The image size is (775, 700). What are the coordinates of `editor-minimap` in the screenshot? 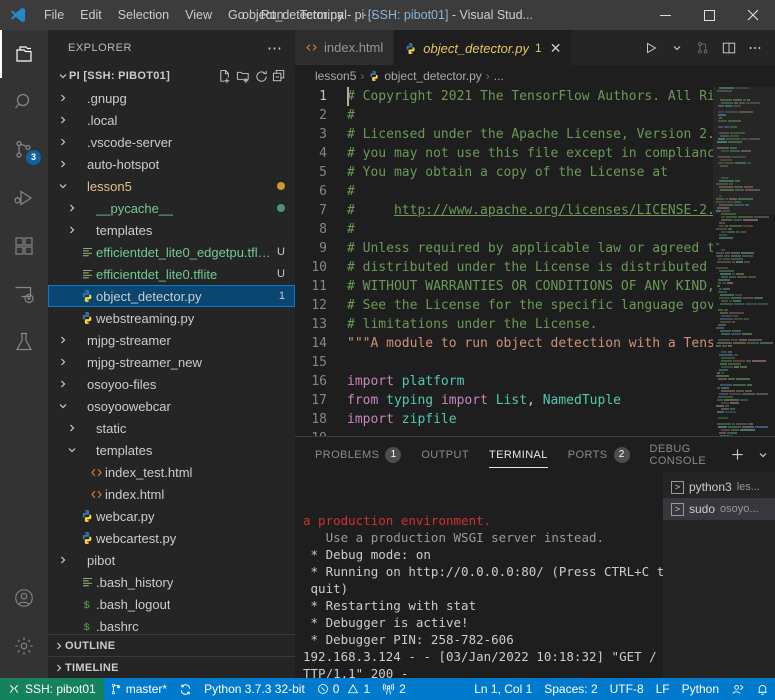 It's located at (744, 261).